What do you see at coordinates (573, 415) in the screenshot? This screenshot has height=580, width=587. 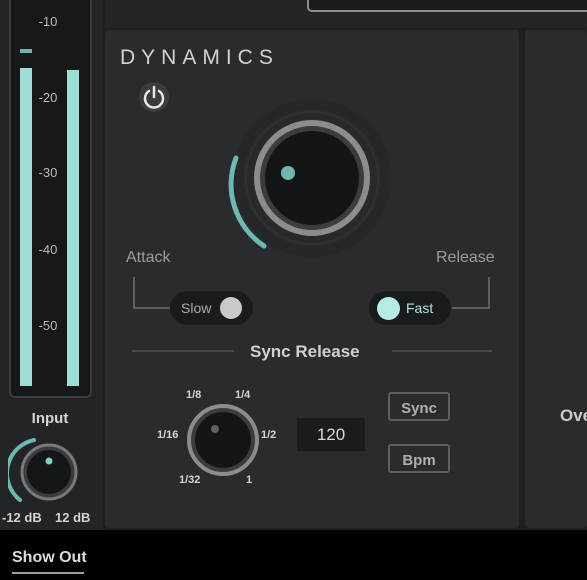 I see `right-panel-label: Ove` at bounding box center [573, 415].